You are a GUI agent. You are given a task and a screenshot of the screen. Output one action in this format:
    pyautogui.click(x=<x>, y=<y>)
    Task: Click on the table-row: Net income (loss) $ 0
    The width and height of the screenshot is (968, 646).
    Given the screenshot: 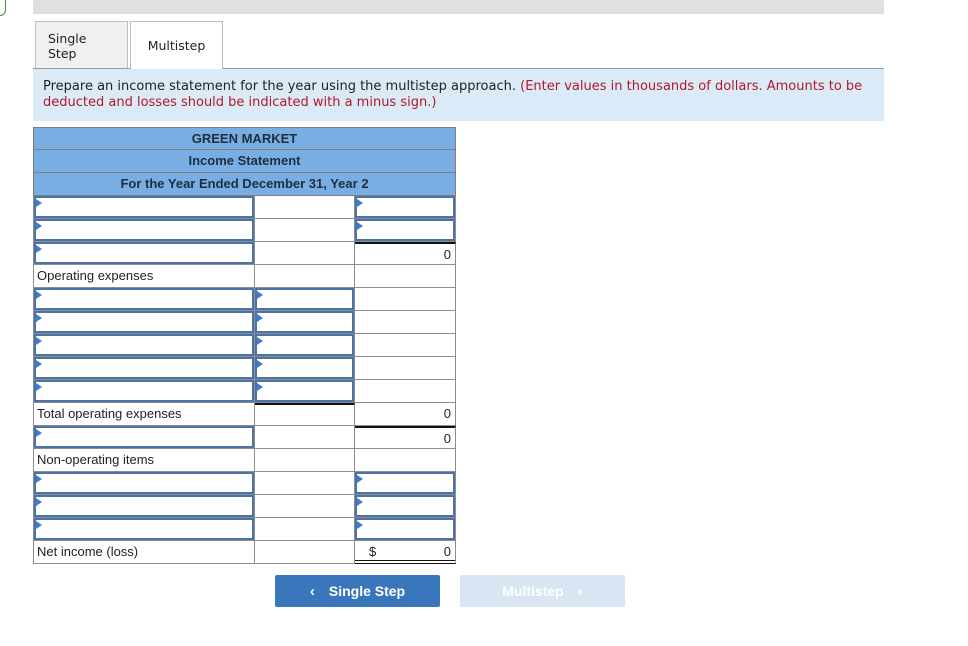 What is the action you would take?
    pyautogui.click(x=244, y=552)
    